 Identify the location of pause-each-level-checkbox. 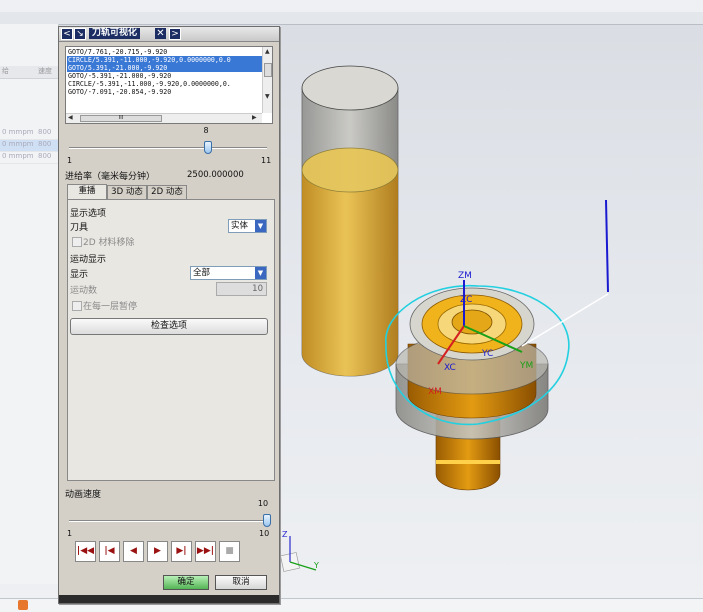
(77, 306).